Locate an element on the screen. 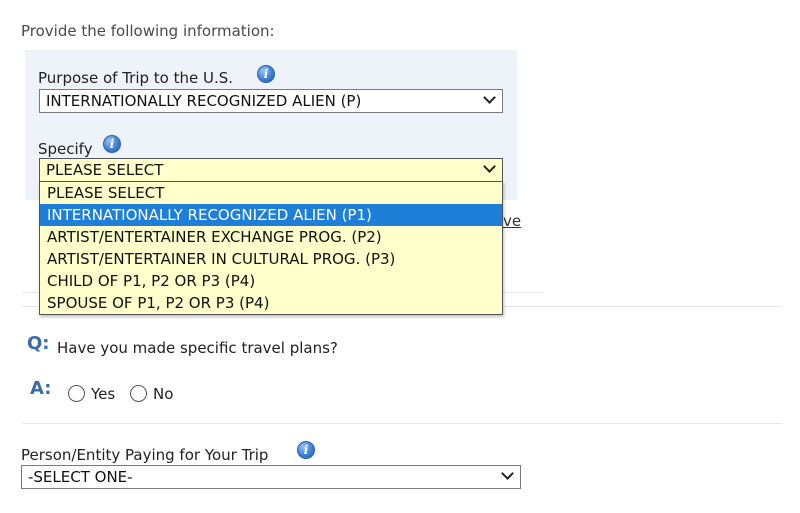 The height and width of the screenshot is (513, 800). question-marker: Q: is located at coordinates (38, 343).